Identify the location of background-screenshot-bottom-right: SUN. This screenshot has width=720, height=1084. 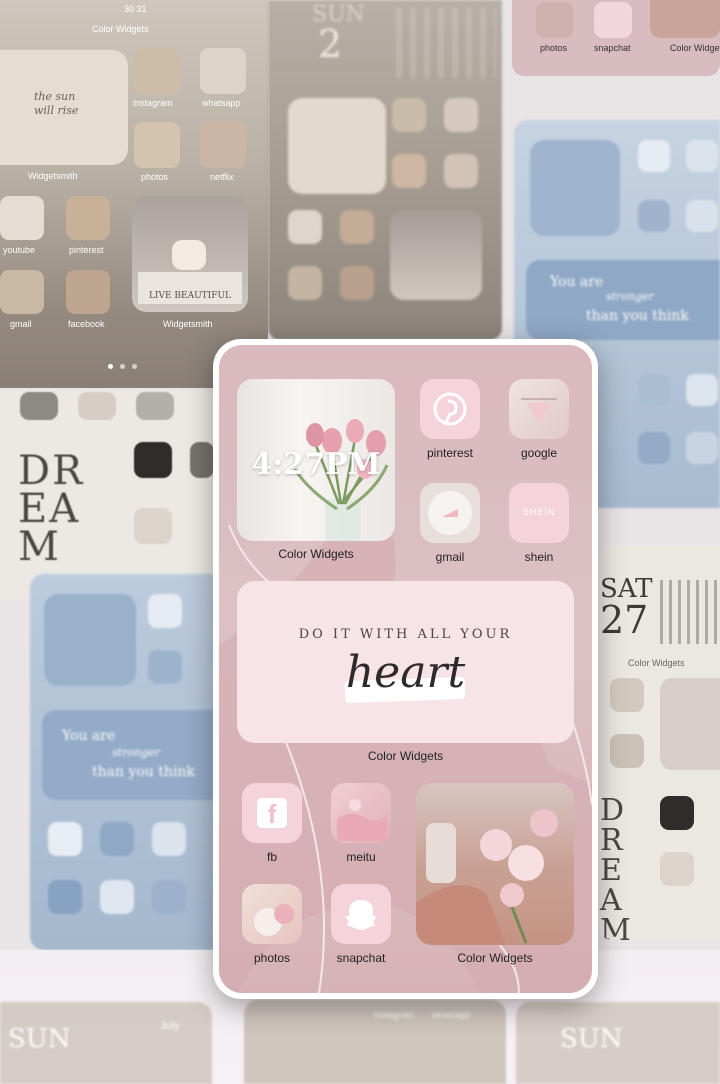
(618, 1043).